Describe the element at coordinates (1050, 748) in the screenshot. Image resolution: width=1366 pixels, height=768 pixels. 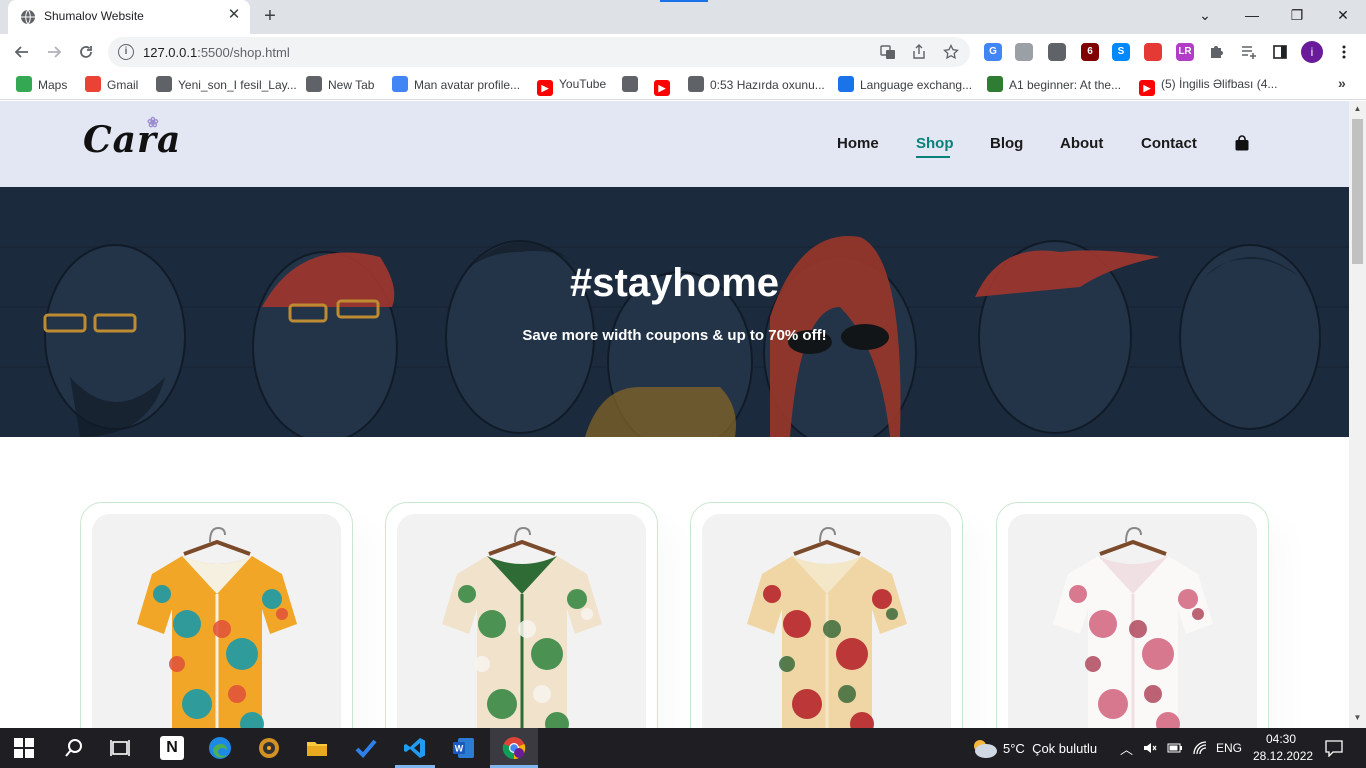
I see `weather-text: 5°C Çok bulutlu` at that location.